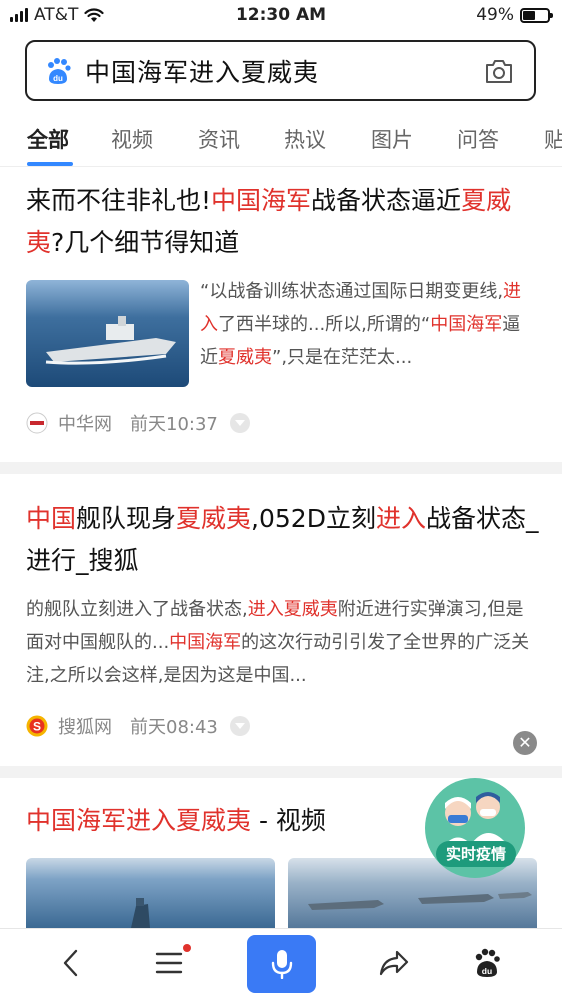 The image size is (562, 1000). What do you see at coordinates (174, 424) in the screenshot?
I see `result-time: 前天10:37` at bounding box center [174, 424].